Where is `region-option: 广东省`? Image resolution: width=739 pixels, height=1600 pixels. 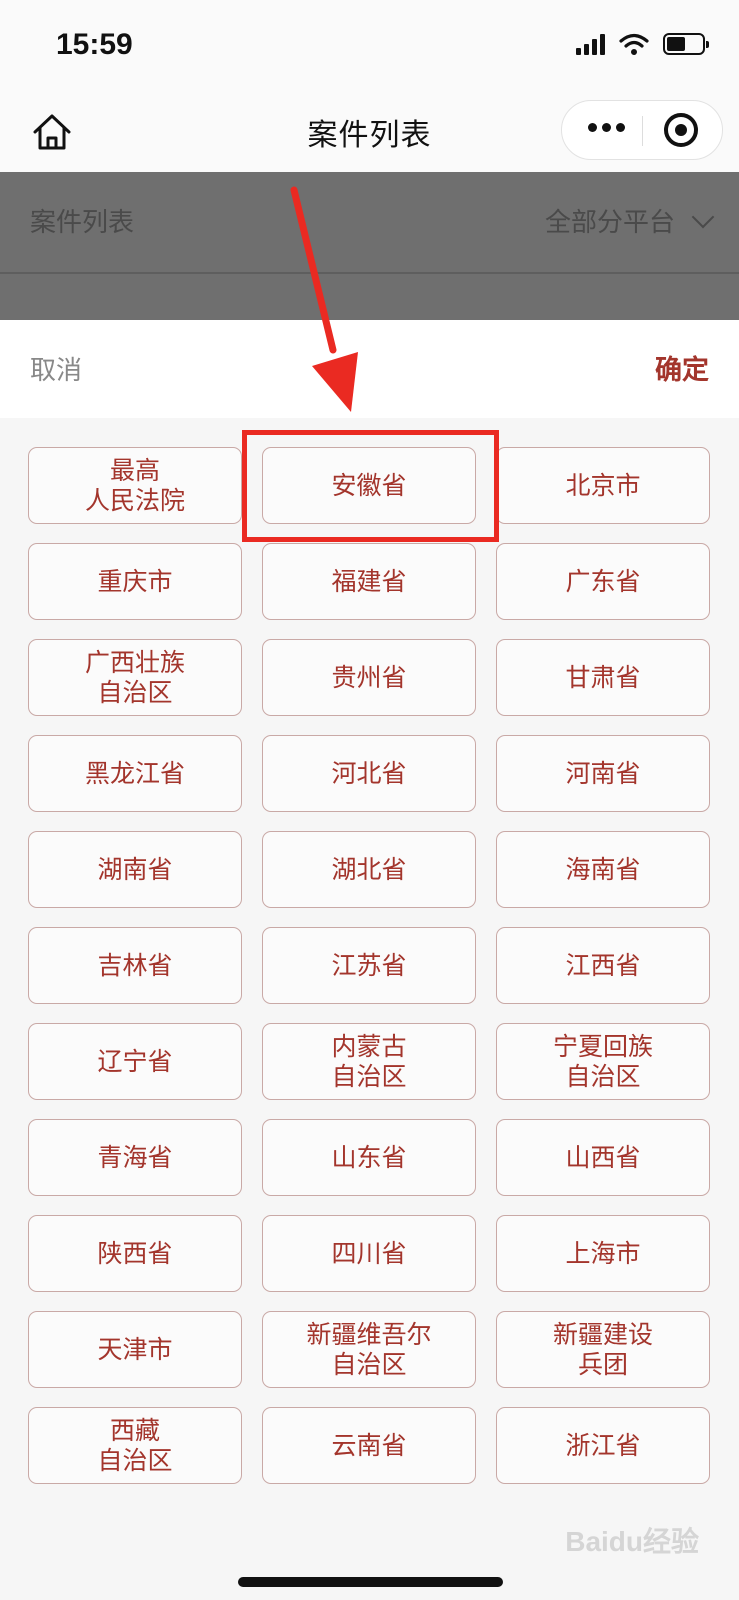
region-option: 广东省 is located at coordinates (603, 581).